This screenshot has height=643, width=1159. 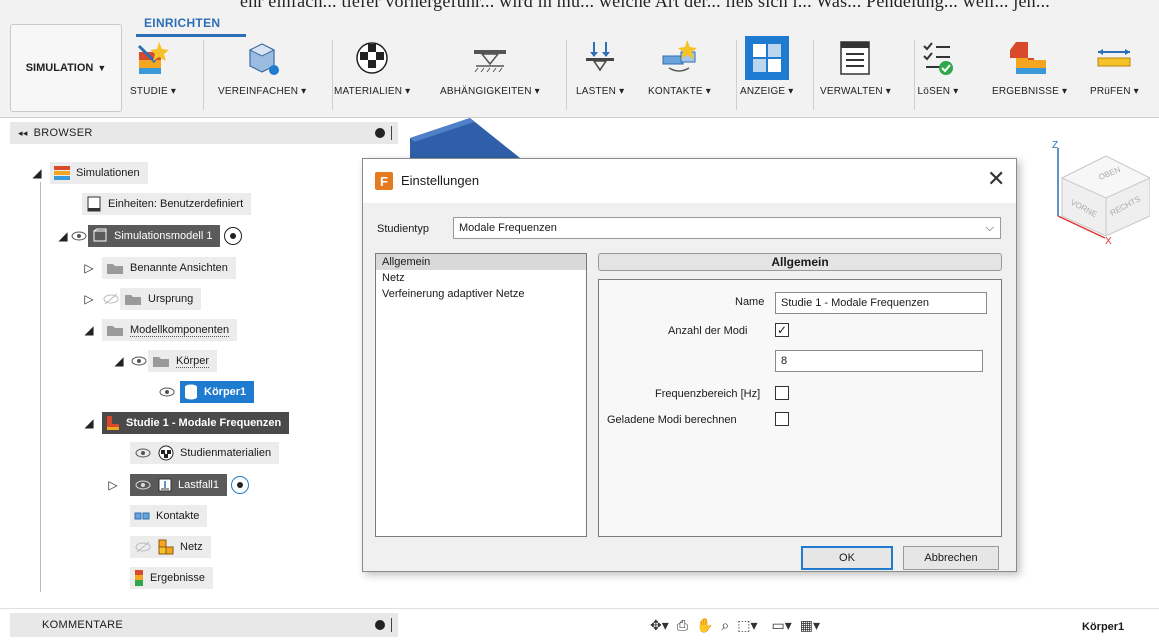 What do you see at coordinates (708, 331) in the screenshot?
I see `modes-label: Anzahl der Modi` at bounding box center [708, 331].